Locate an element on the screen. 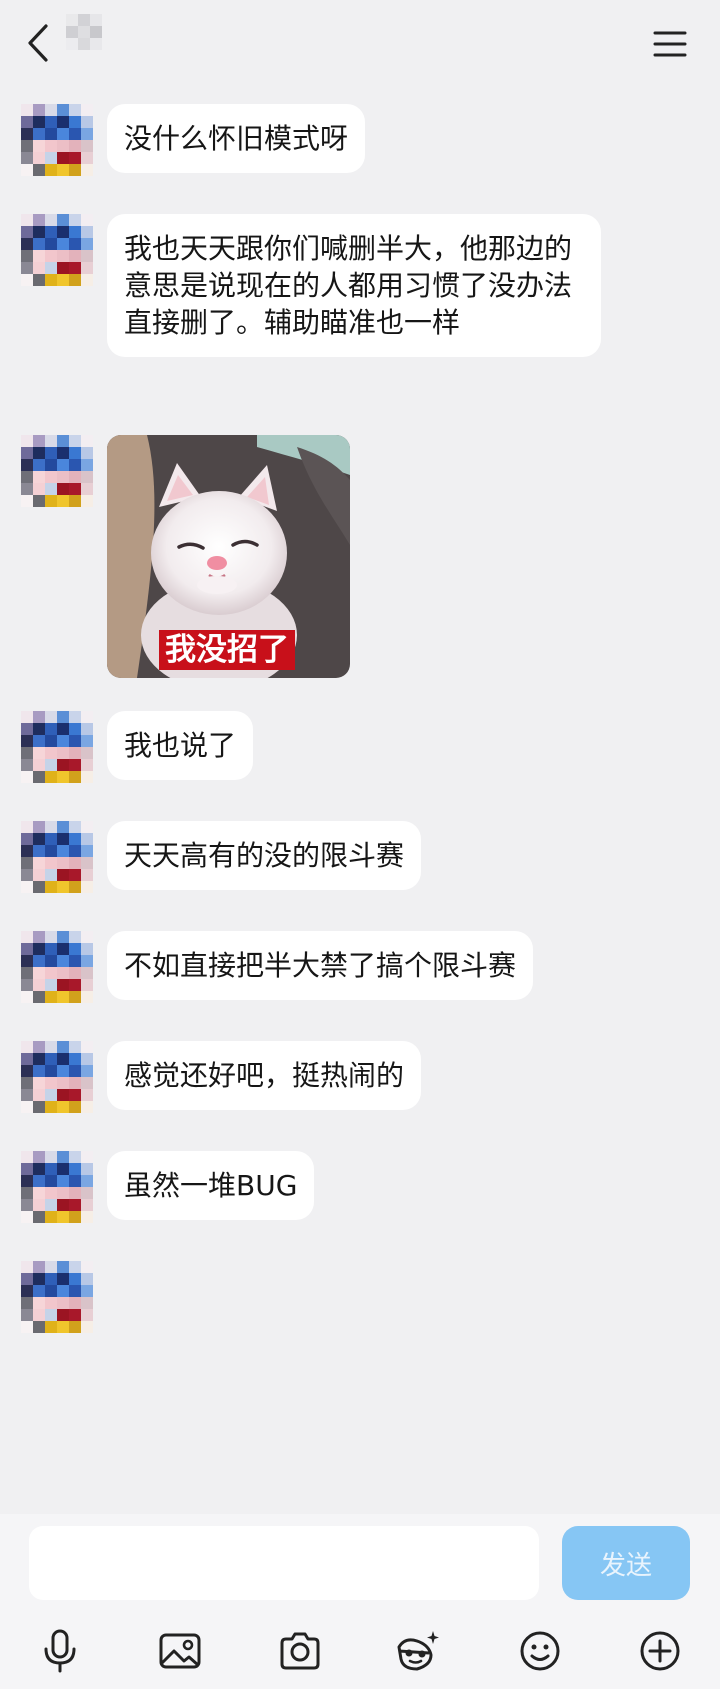  sticker-caption: 我没招了 is located at coordinates (227, 650).